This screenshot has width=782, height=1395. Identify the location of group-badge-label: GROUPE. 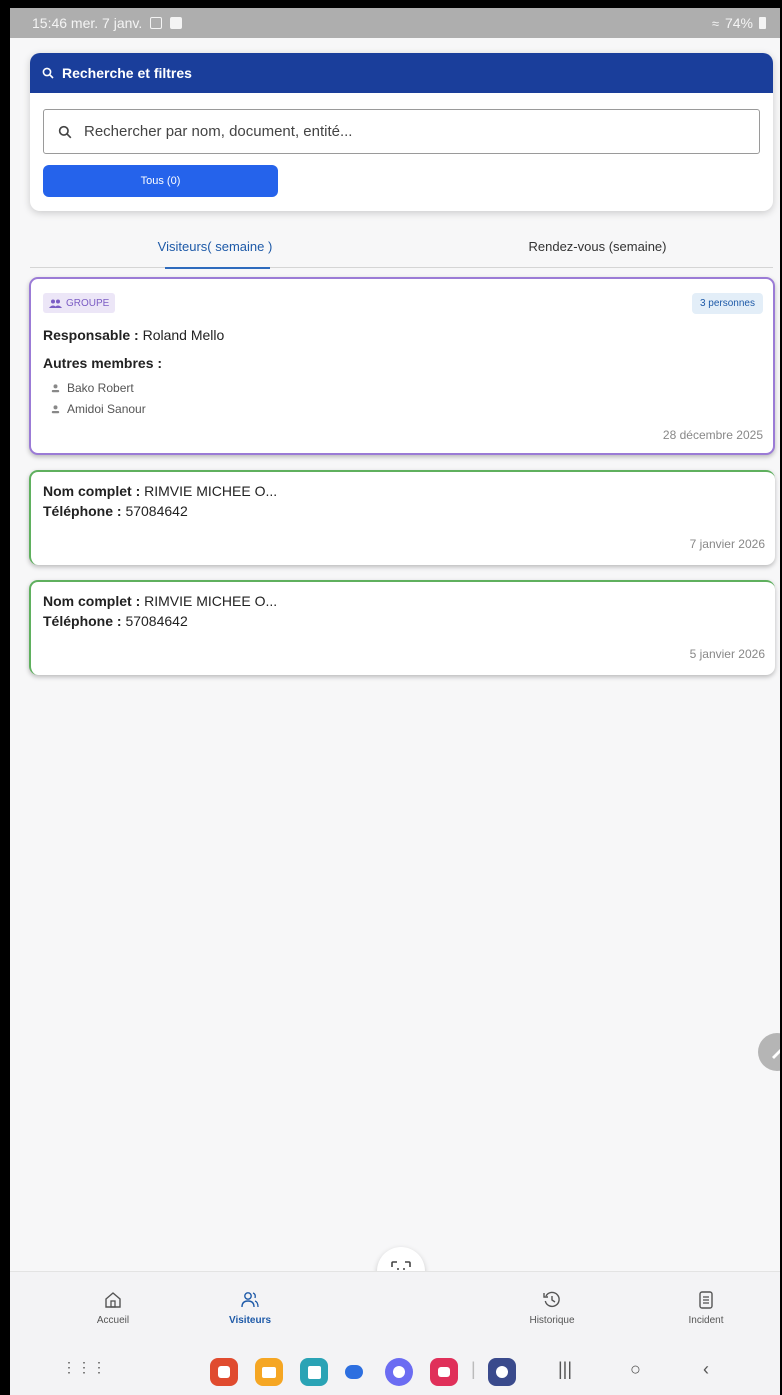
(88, 303).